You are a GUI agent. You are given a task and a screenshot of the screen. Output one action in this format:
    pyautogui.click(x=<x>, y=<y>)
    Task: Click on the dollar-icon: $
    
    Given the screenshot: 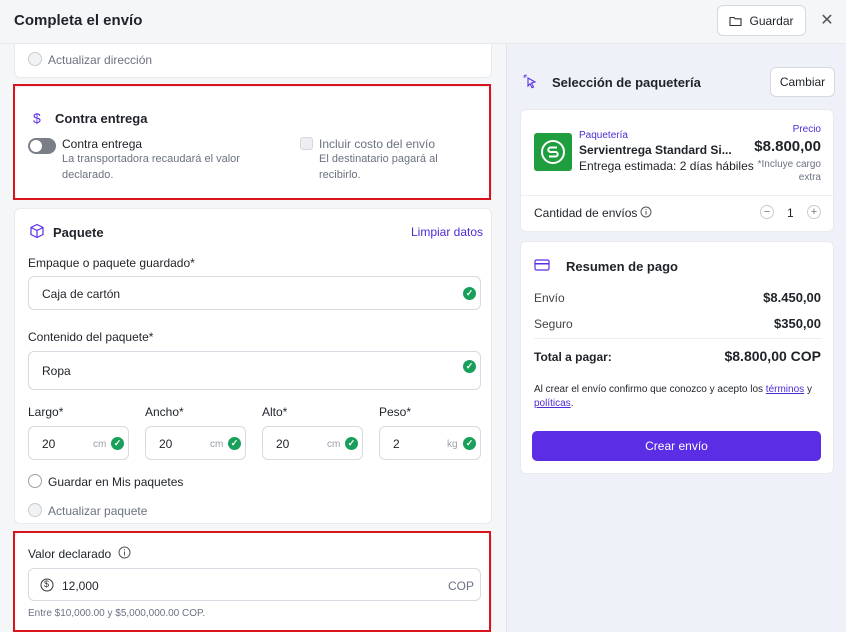 What is the action you would take?
    pyautogui.click(x=37, y=118)
    